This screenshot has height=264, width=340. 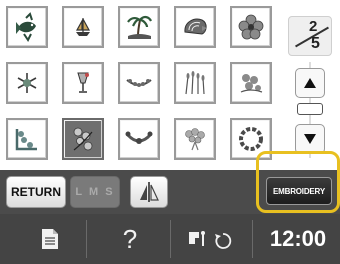 What do you see at coordinates (95, 192) in the screenshot?
I see `lms-size-button: L M S` at bounding box center [95, 192].